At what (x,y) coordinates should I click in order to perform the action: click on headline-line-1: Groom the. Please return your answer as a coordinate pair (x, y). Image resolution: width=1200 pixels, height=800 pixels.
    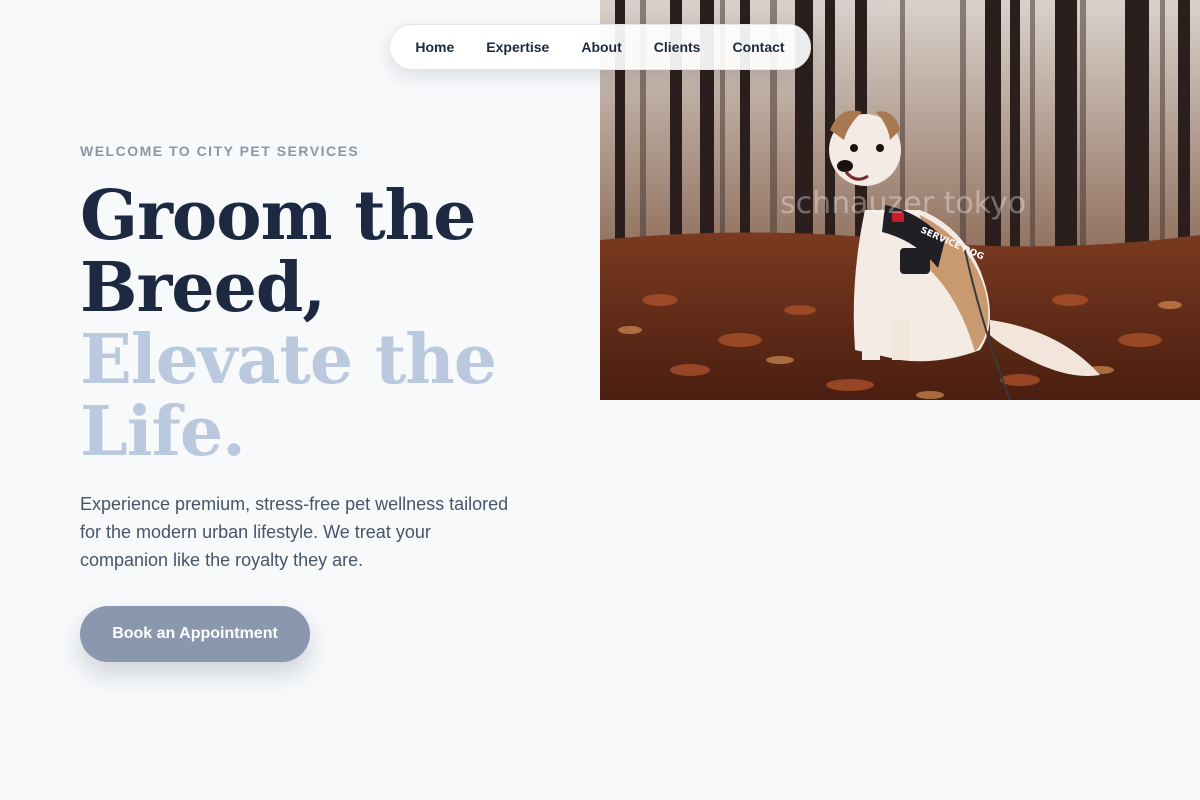
    Looking at the image, I should click on (278, 216).